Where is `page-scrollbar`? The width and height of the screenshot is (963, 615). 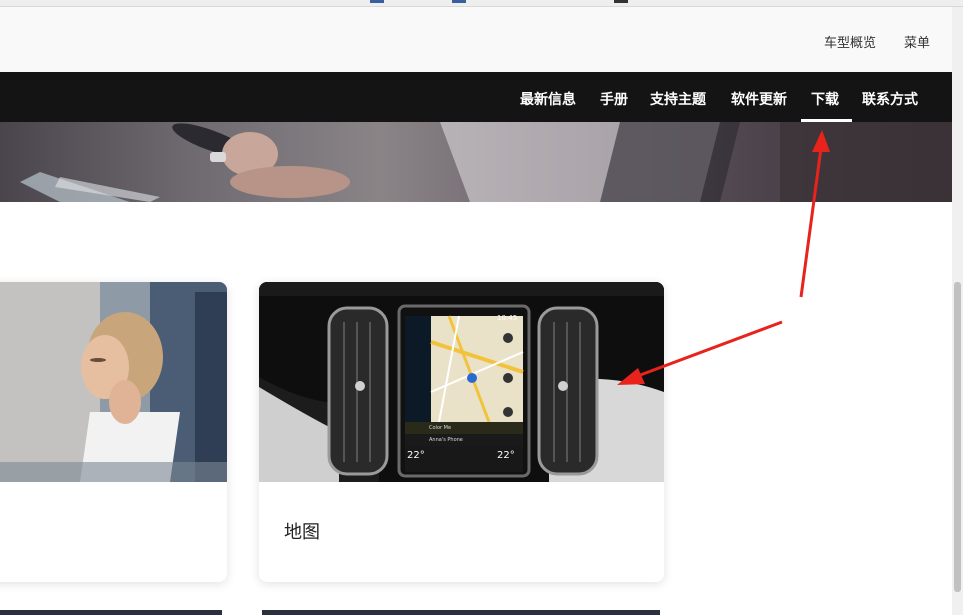
page-scrollbar is located at coordinates (957, 311).